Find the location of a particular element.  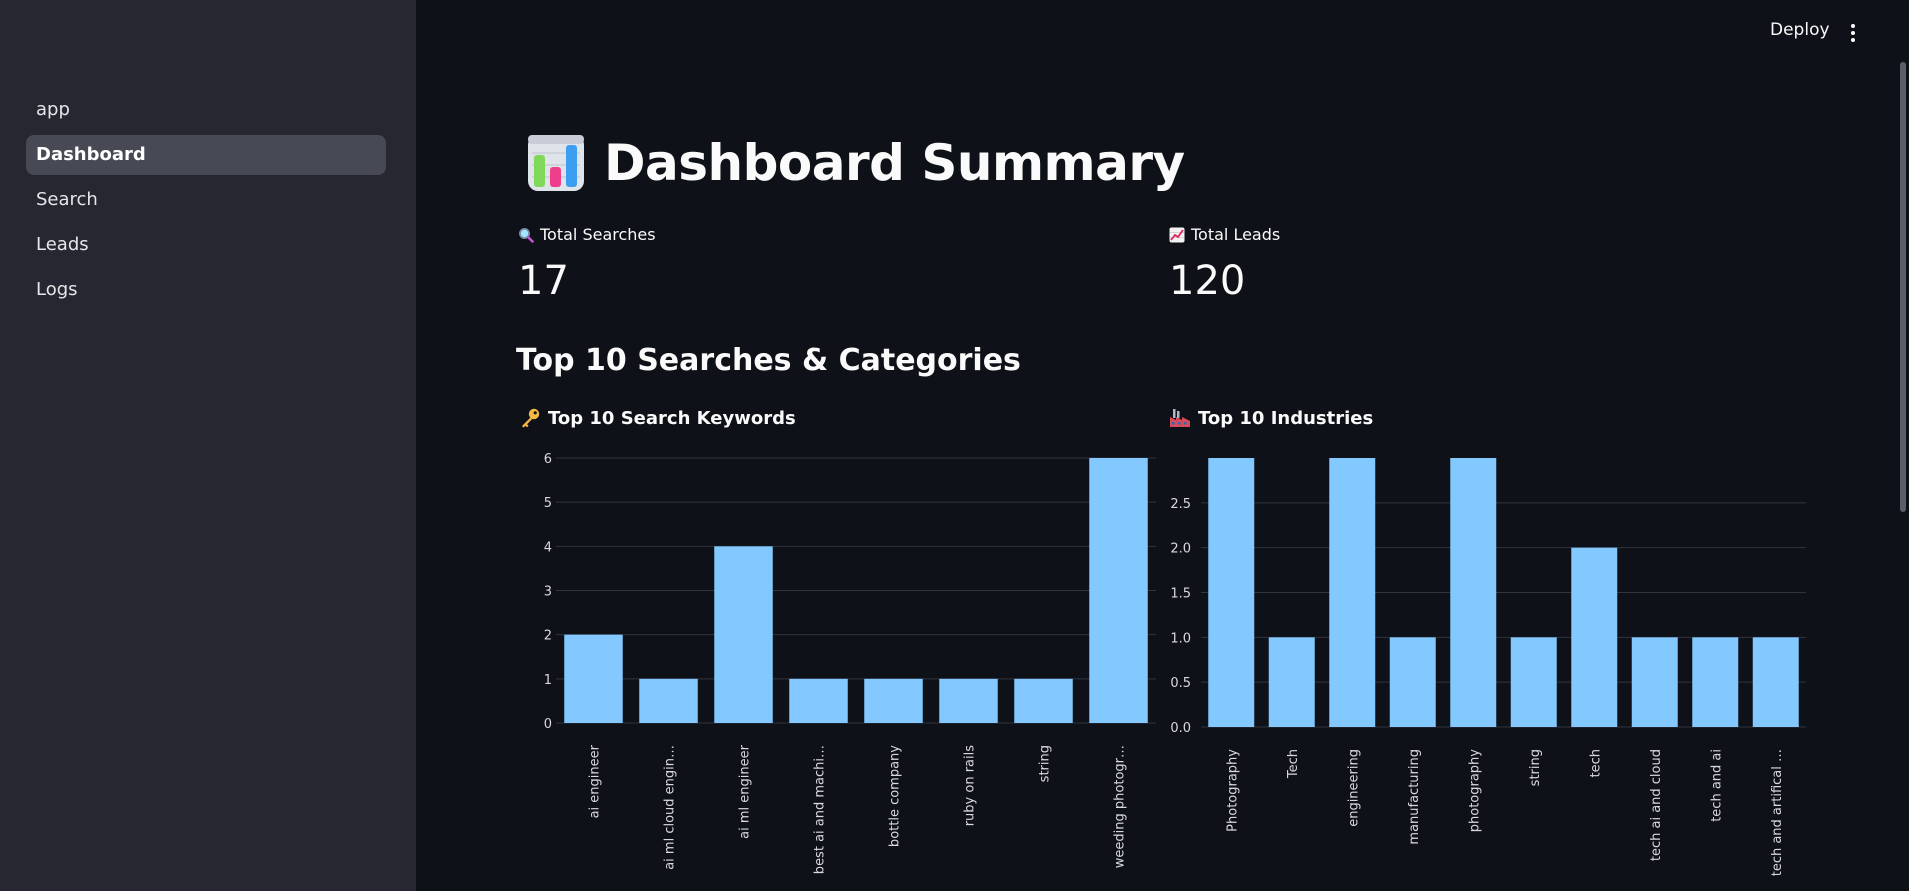

metric-value: 17 is located at coordinates (543, 281).